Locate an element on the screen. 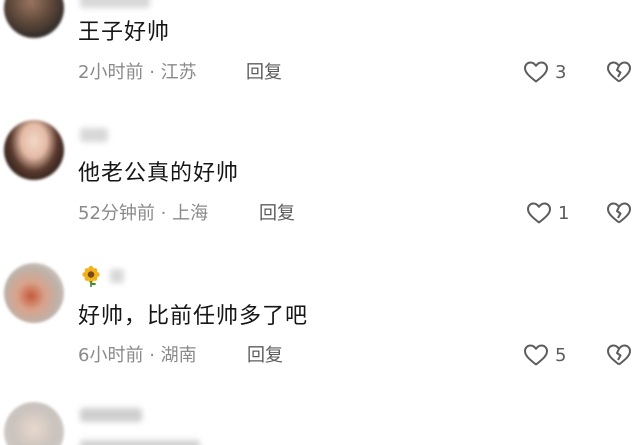 The width and height of the screenshot is (636, 445). like-count: 1 is located at coordinates (564, 213).